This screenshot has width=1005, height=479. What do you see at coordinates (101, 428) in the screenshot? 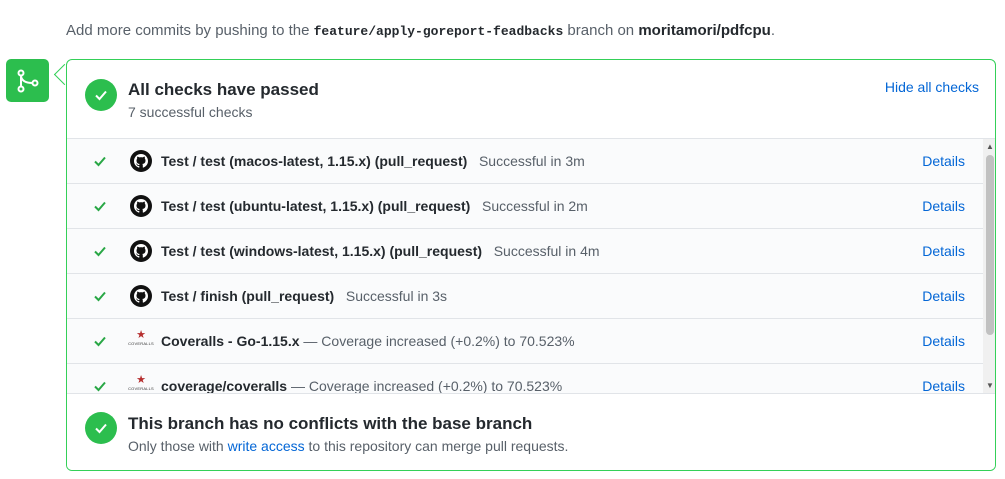
I see `no-conflicts-icon` at bounding box center [101, 428].